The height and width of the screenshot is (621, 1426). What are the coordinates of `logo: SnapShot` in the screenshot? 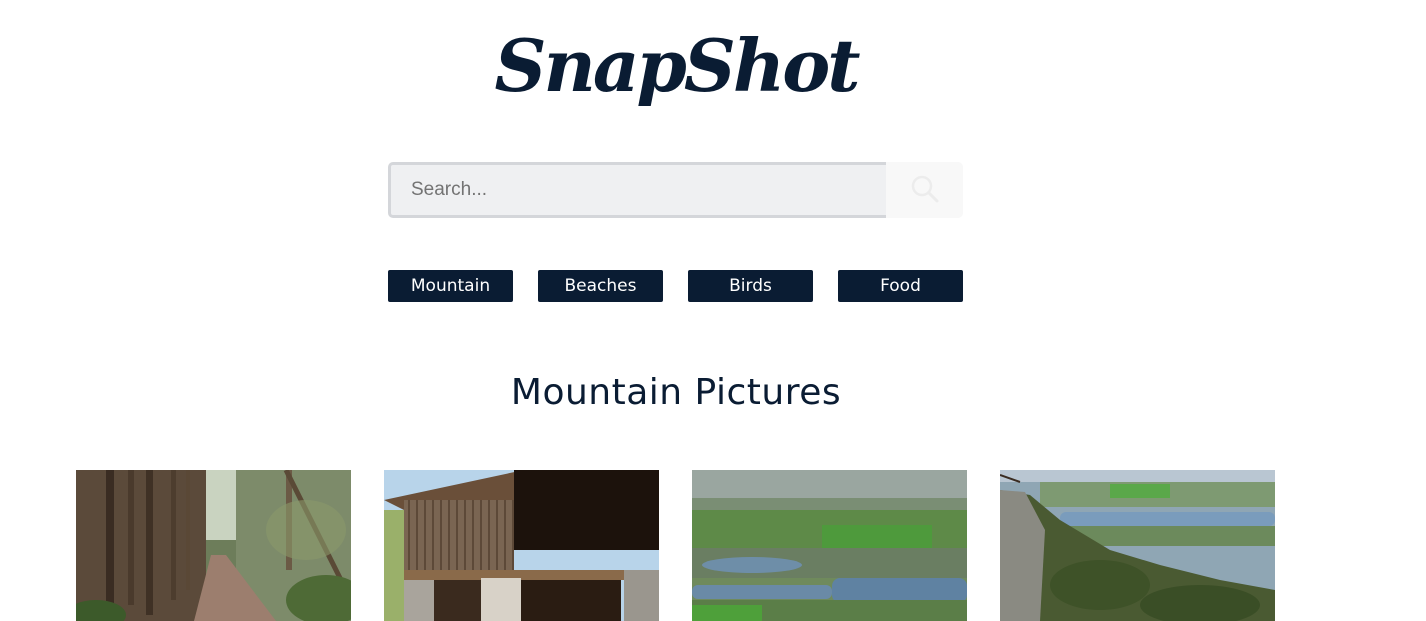 It's located at (677, 65).